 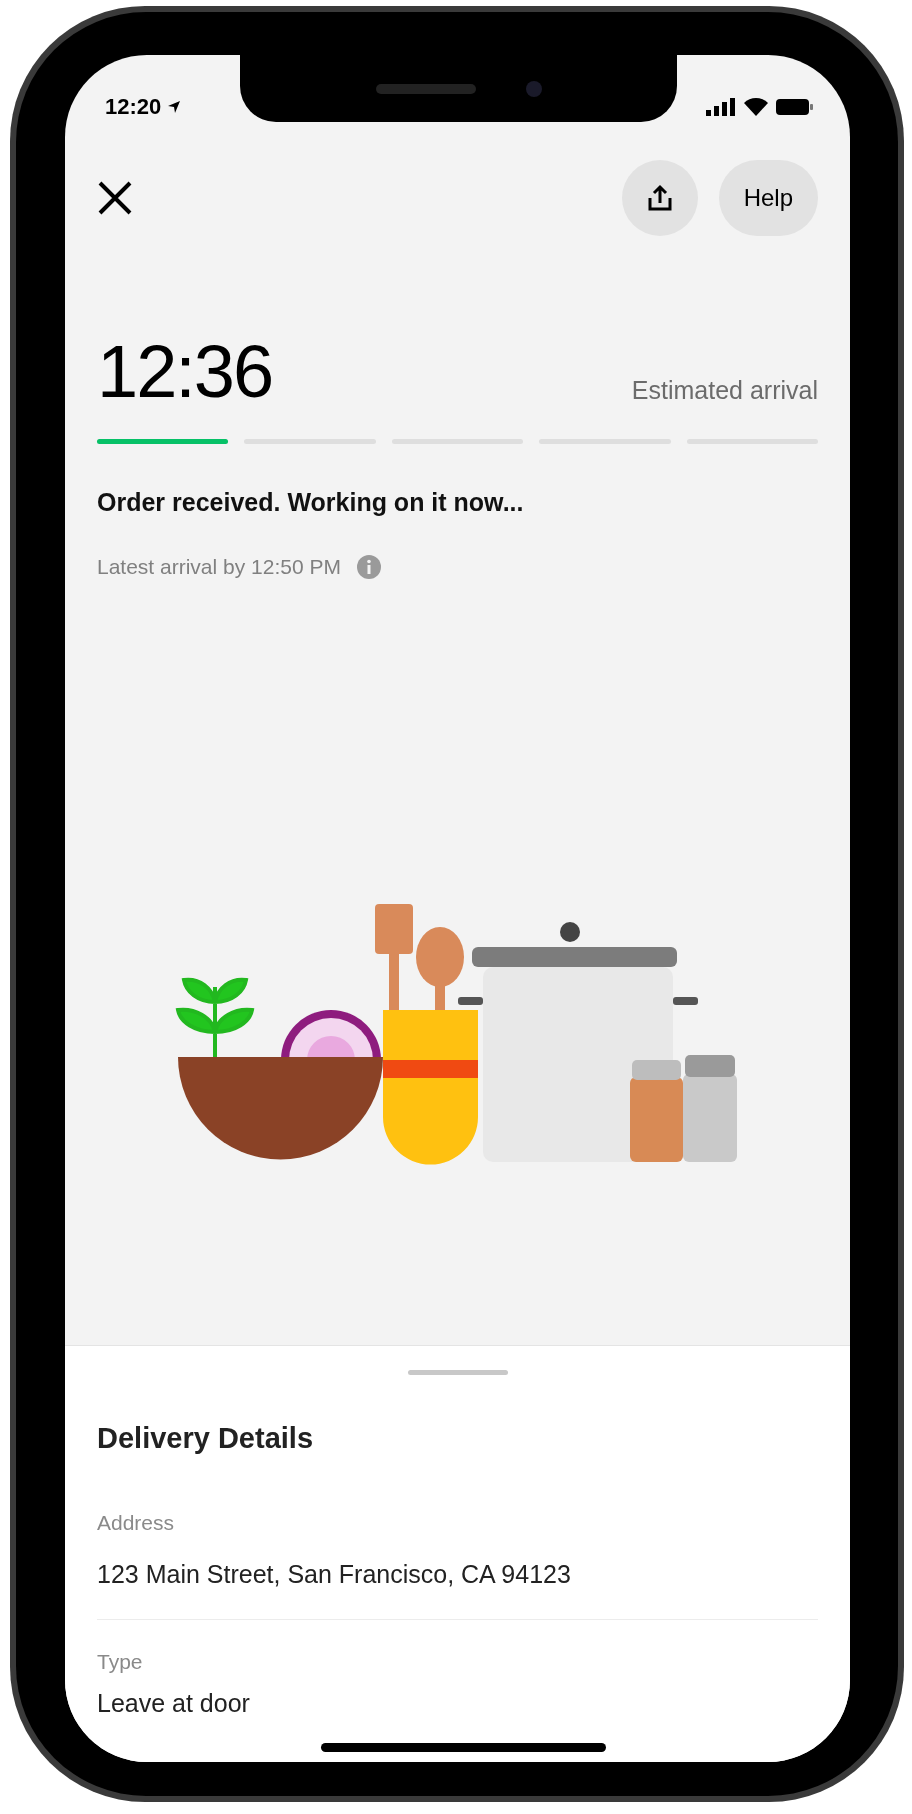 I want to click on eta-time: 12:36, so click(x=185, y=372).